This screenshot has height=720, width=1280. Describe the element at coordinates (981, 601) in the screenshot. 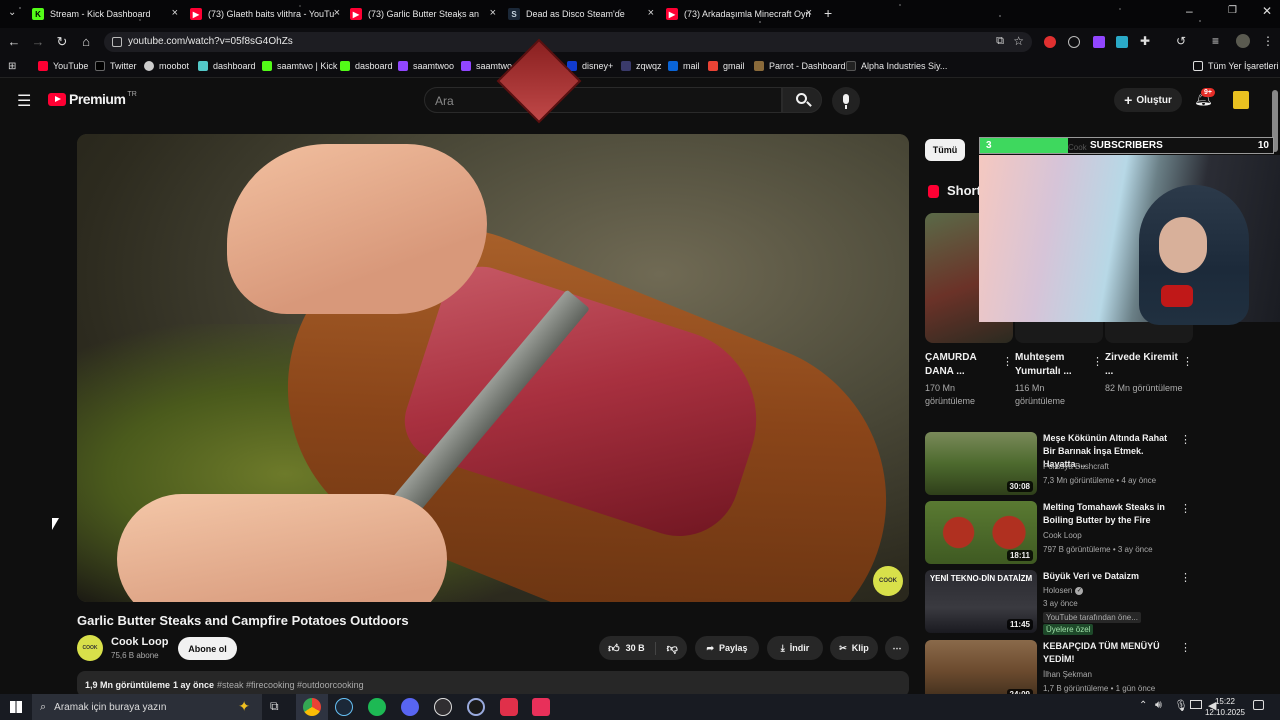

I see `video-thumbnail: YENİ TEKNO-DİN DATAİZM 11:45` at that location.